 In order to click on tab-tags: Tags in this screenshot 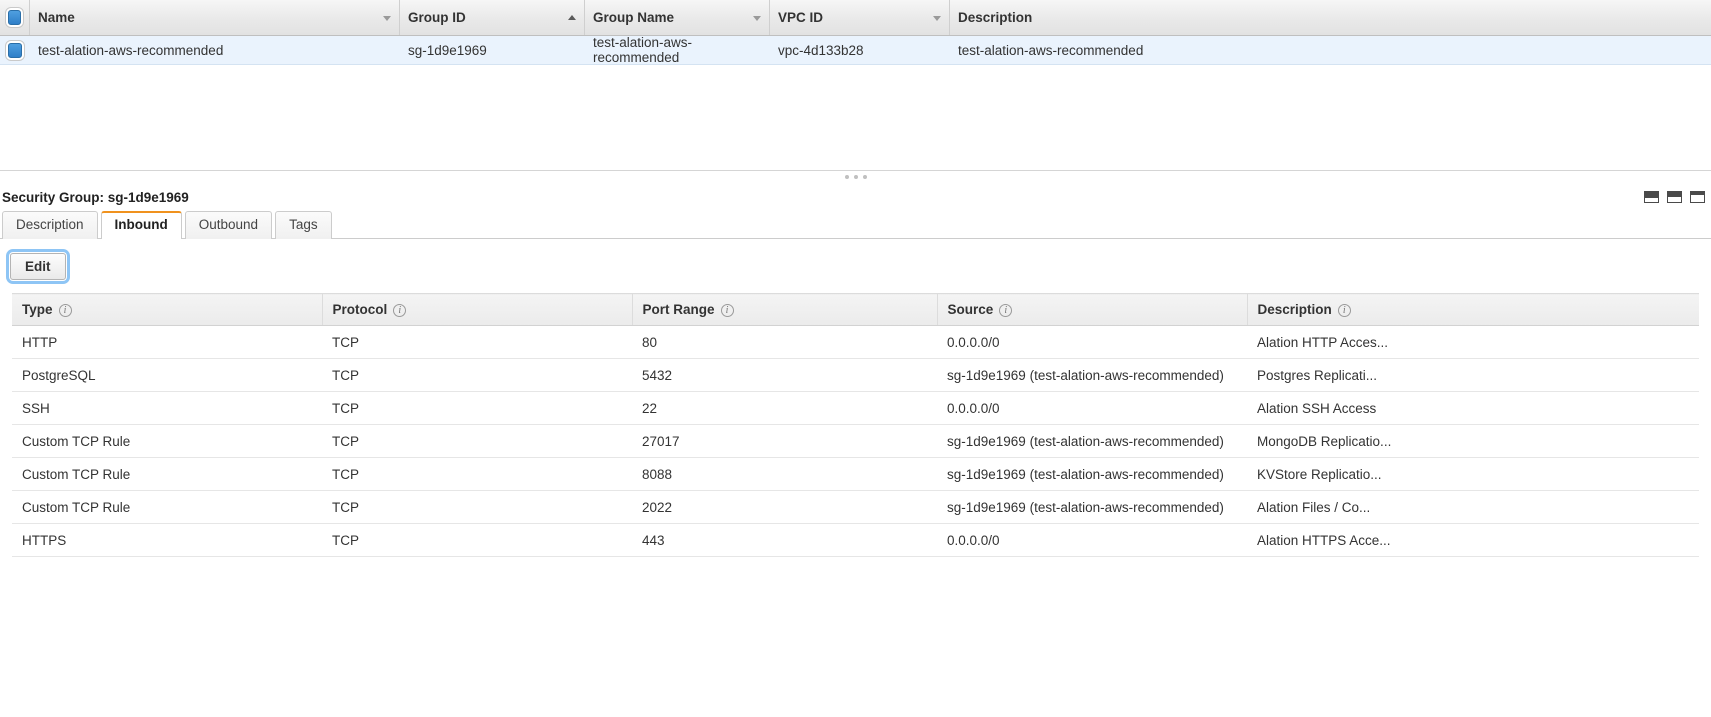, I will do `click(303, 225)`.